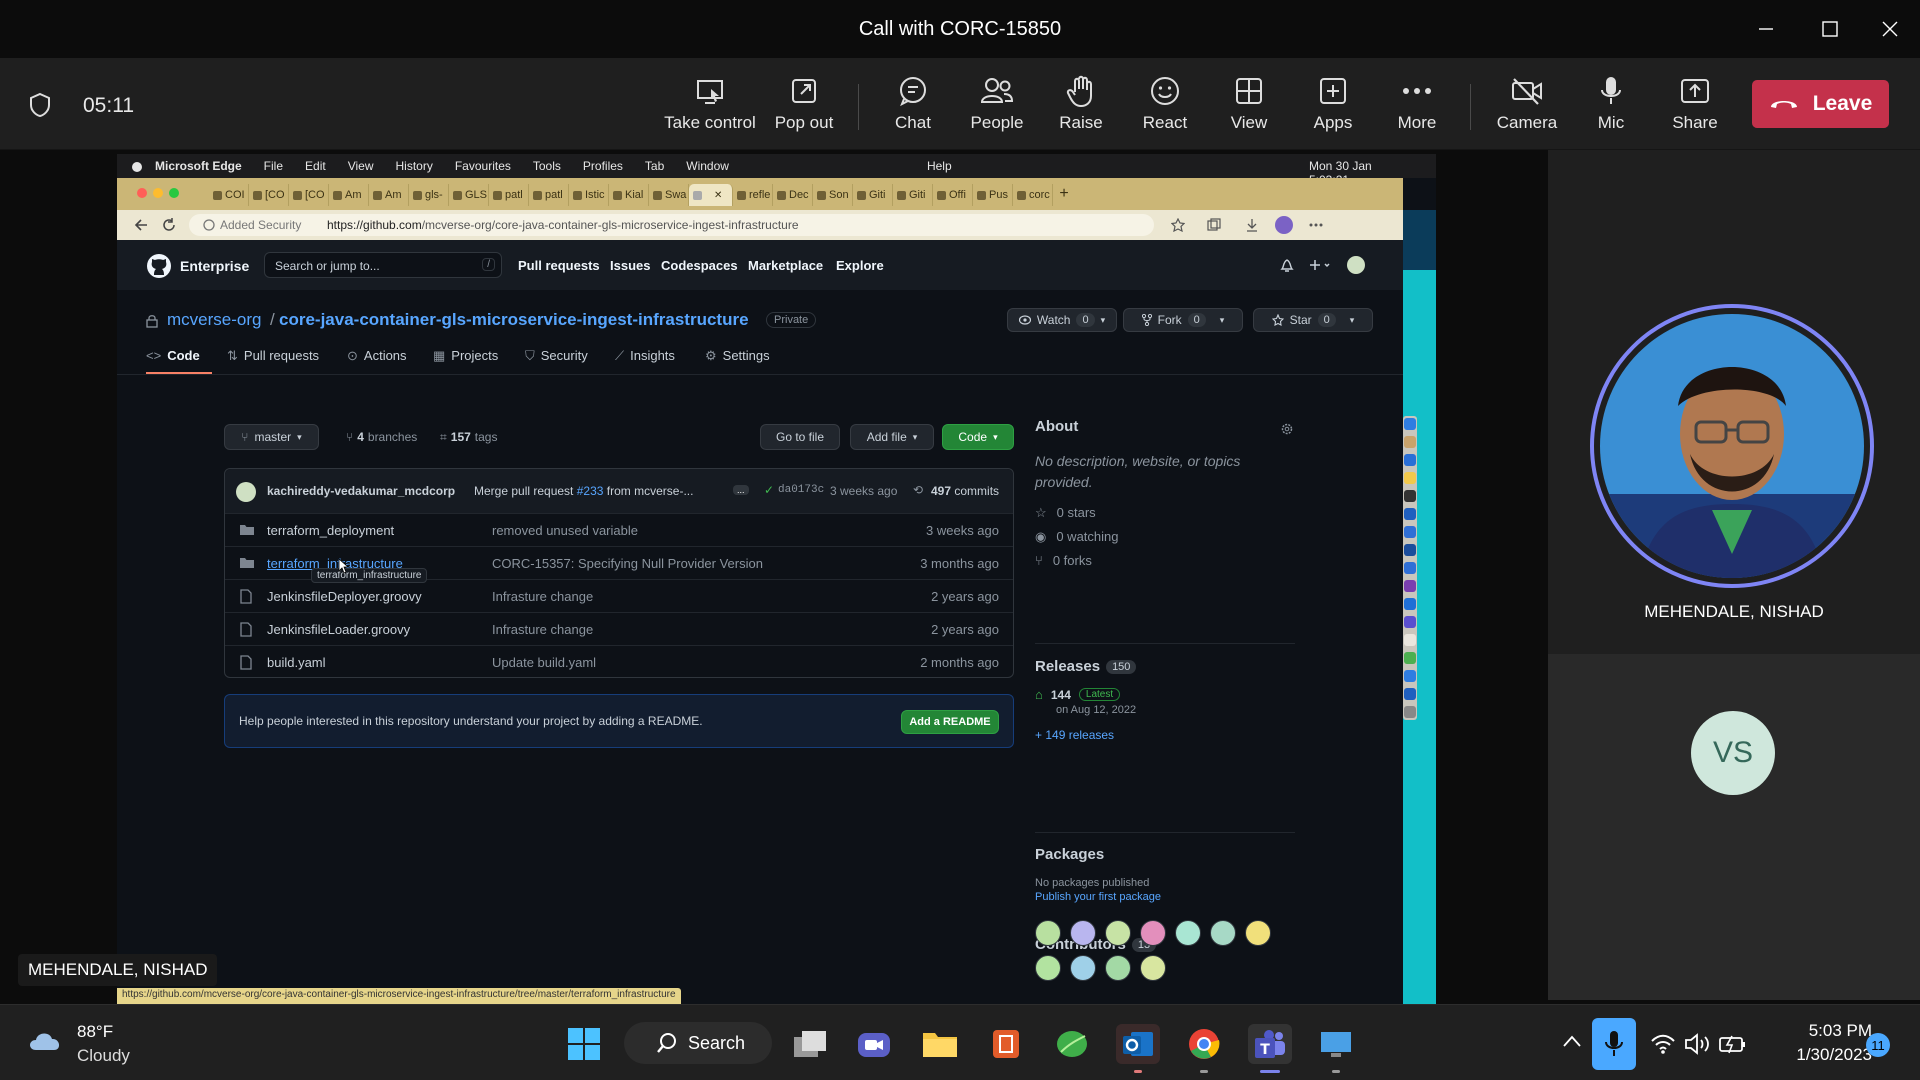 This screenshot has height=1080, width=1920. I want to click on task-view-button, so click(810, 1044).